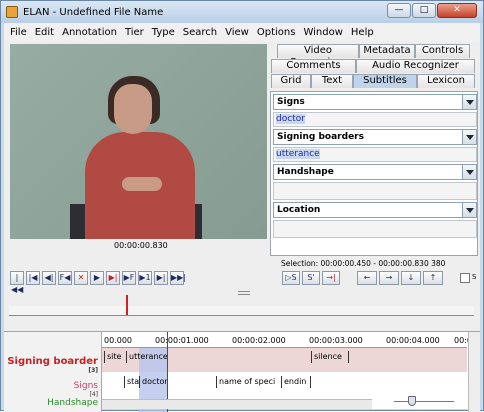  What do you see at coordinates (133, 109) in the screenshot?
I see `signer-face` at bounding box center [133, 109].